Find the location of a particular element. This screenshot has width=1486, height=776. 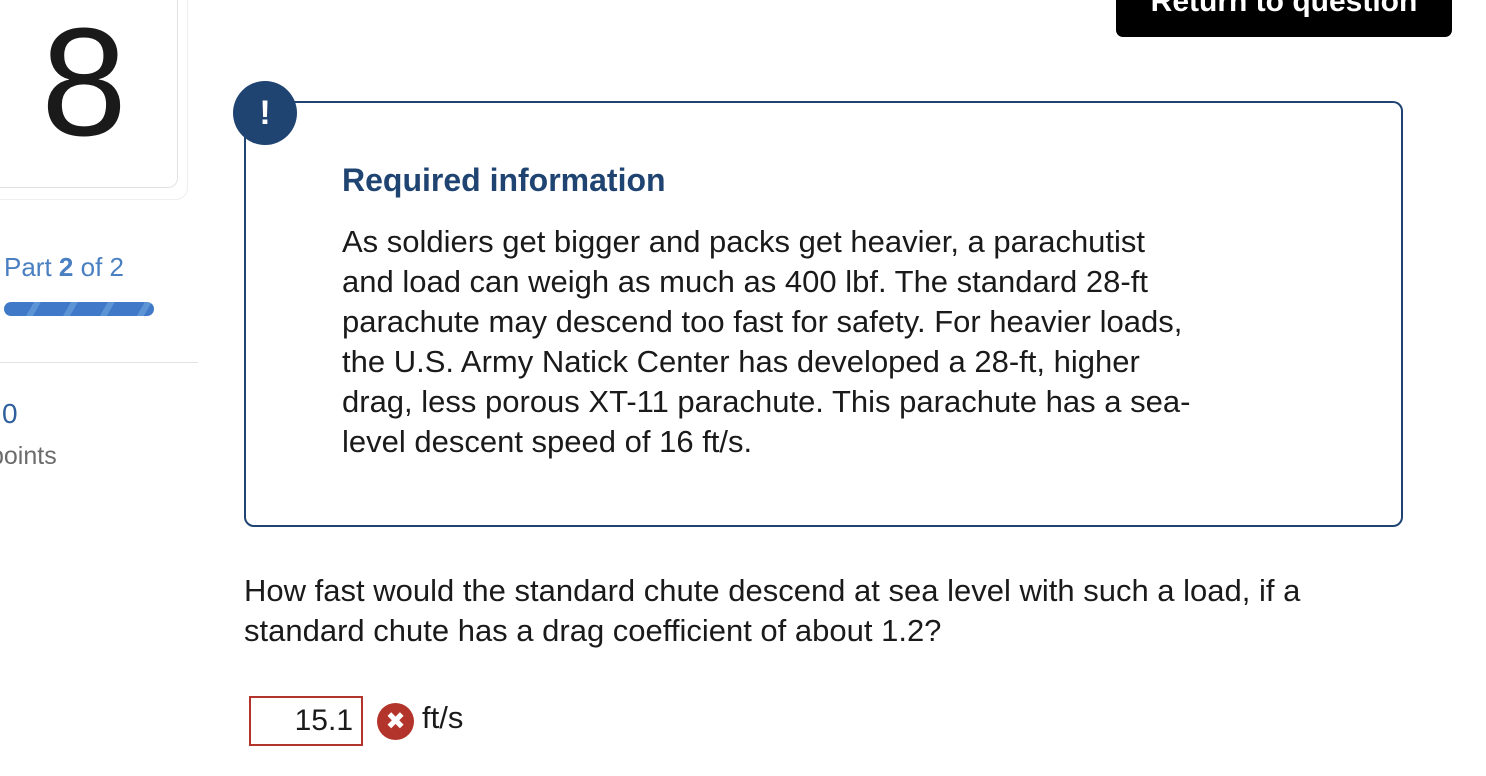

part-indicator: Part 2 of 2 is located at coordinates (64, 267).